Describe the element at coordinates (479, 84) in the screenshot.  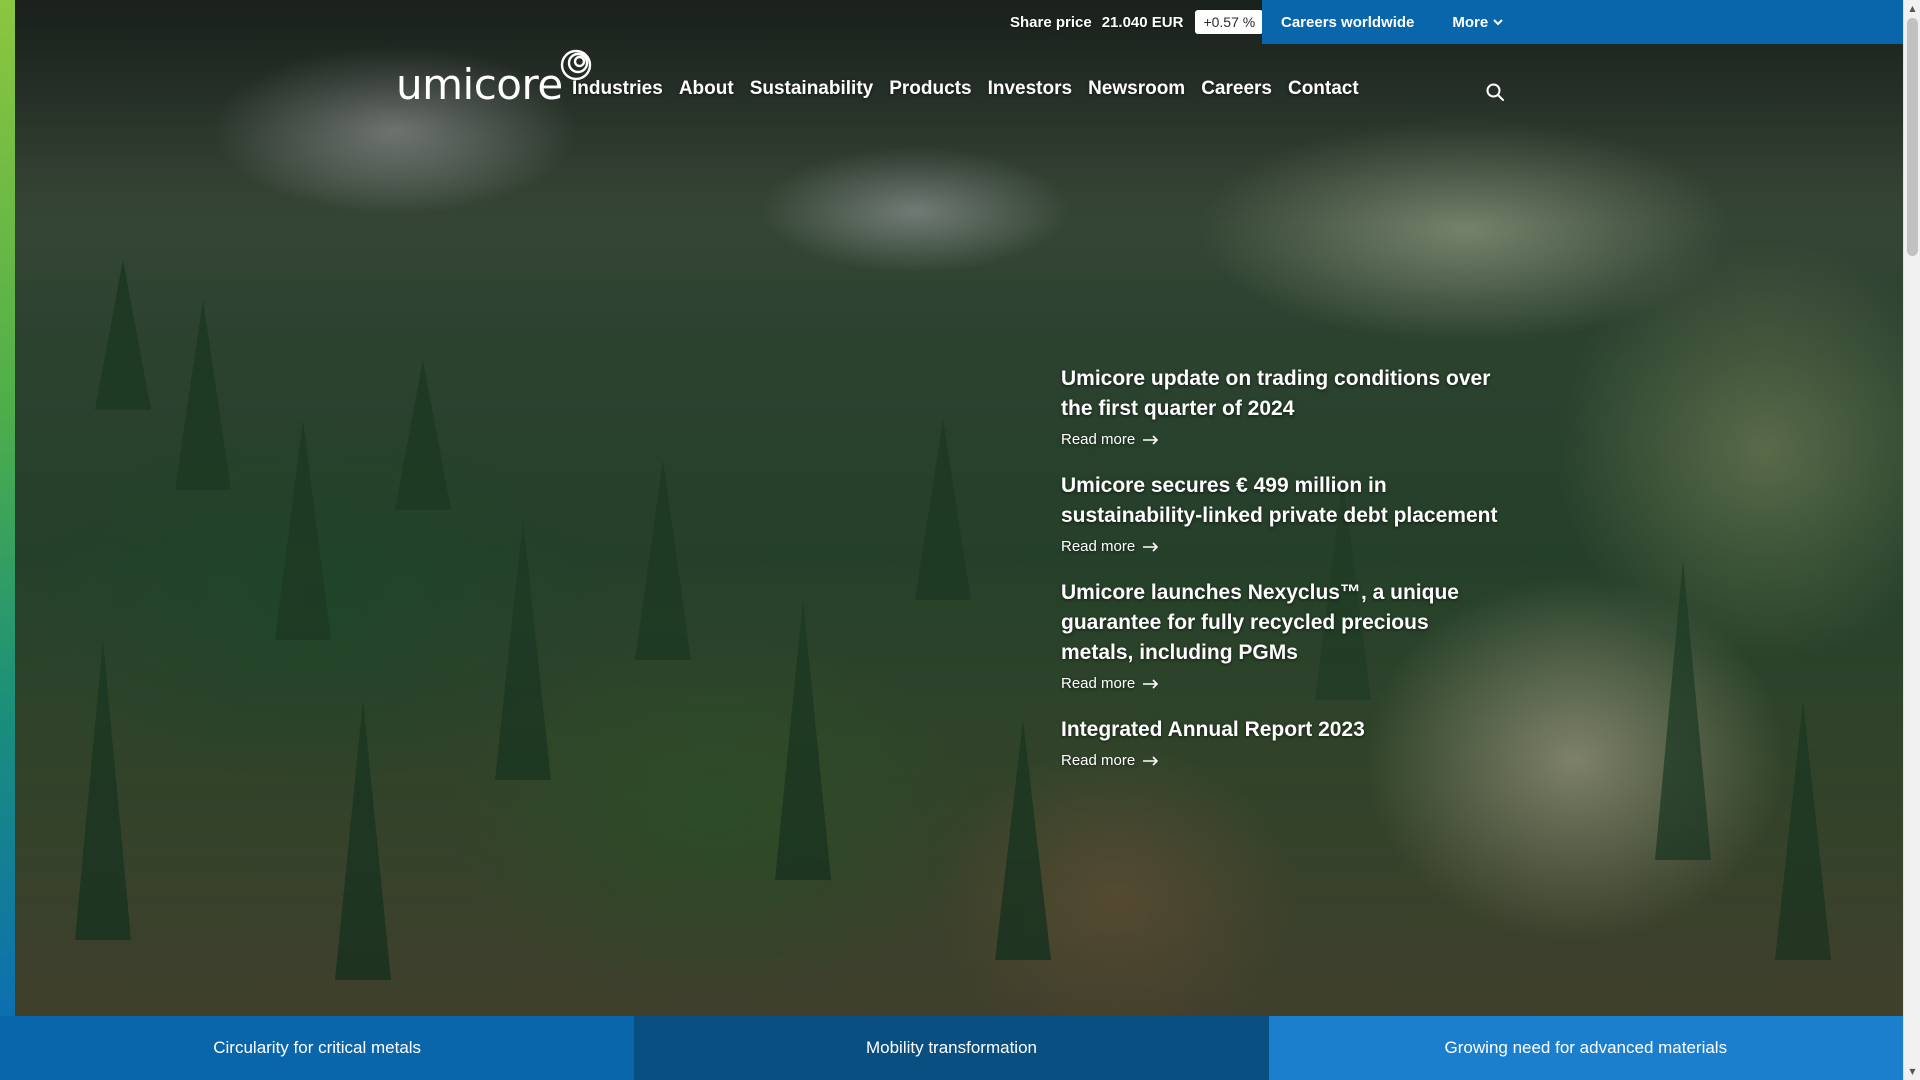
I see `logo-wordmark: umicore` at that location.